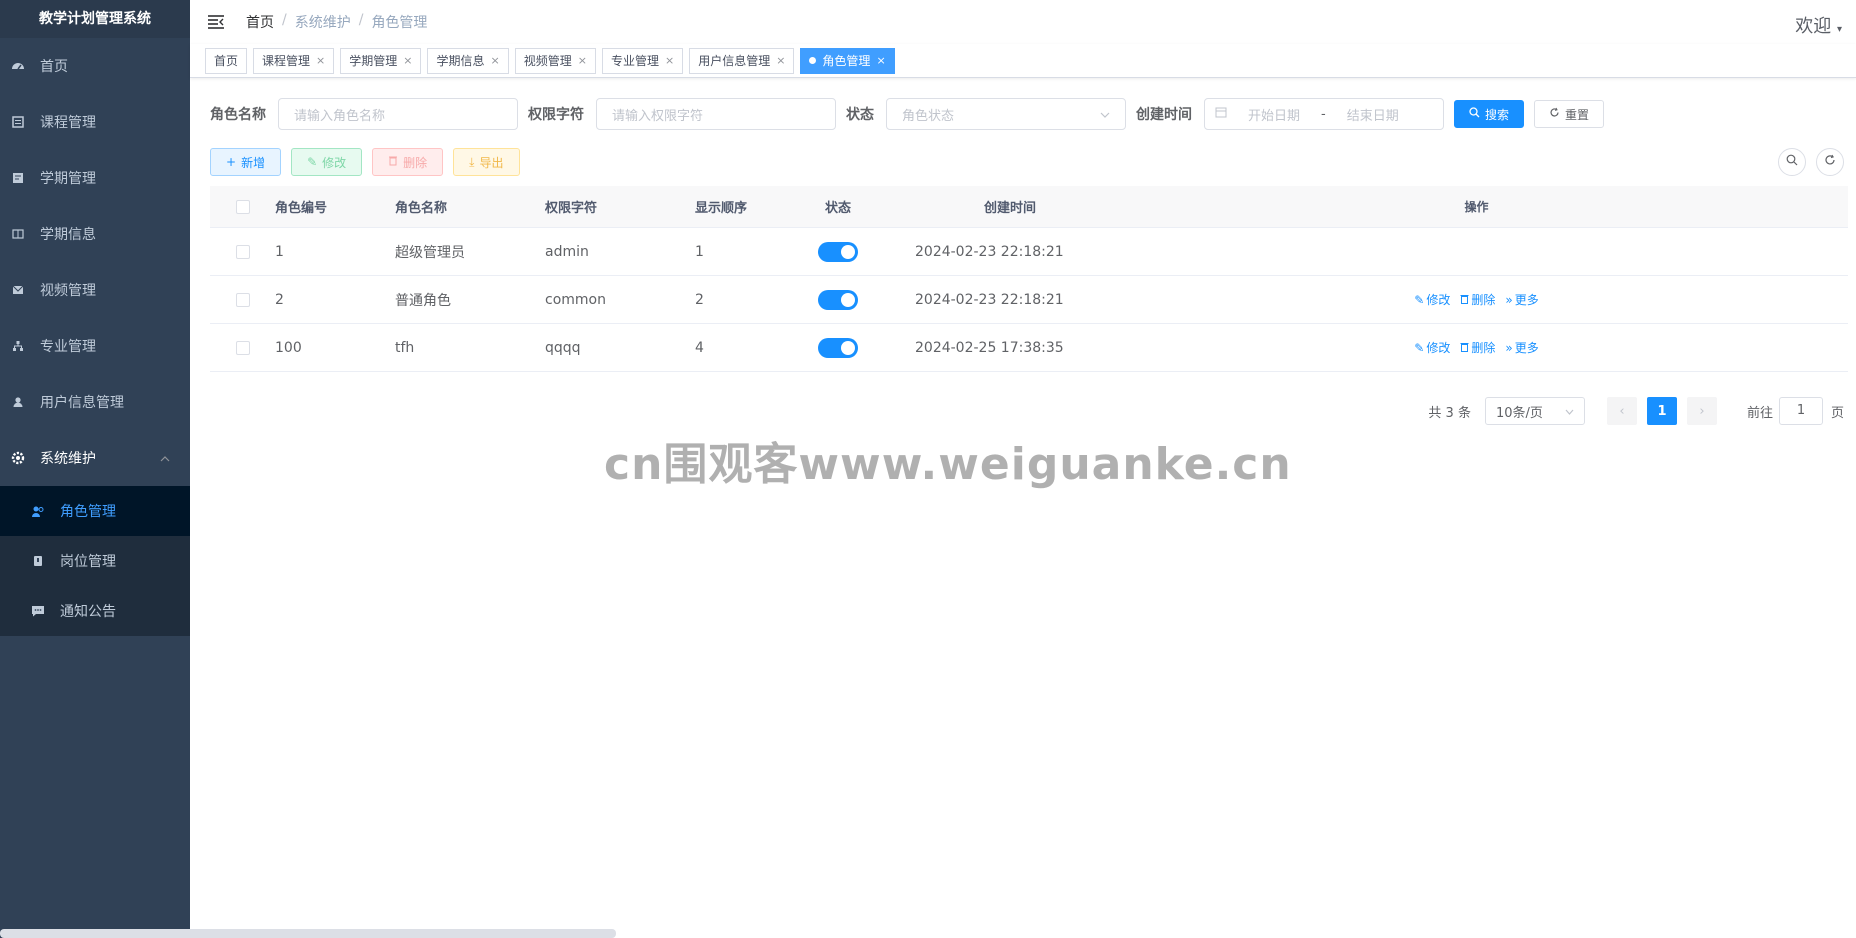 This screenshot has height=938, width=1856. What do you see at coordinates (294, 60) in the screenshot?
I see `tag-courses: 课程管理 ×` at bounding box center [294, 60].